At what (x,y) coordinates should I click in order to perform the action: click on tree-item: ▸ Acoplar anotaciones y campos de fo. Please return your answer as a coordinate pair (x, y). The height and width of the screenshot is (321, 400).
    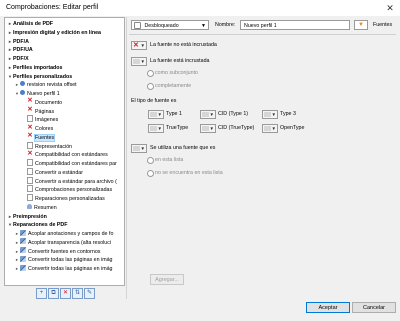
    Looking at the image, I should click on (64, 233).